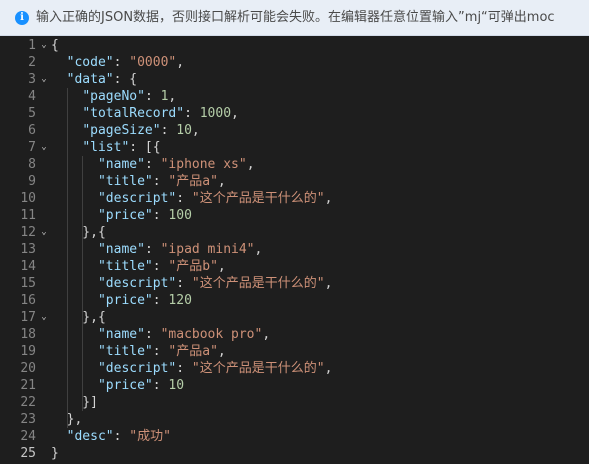  I want to click on line-number: 8, so click(32, 164).